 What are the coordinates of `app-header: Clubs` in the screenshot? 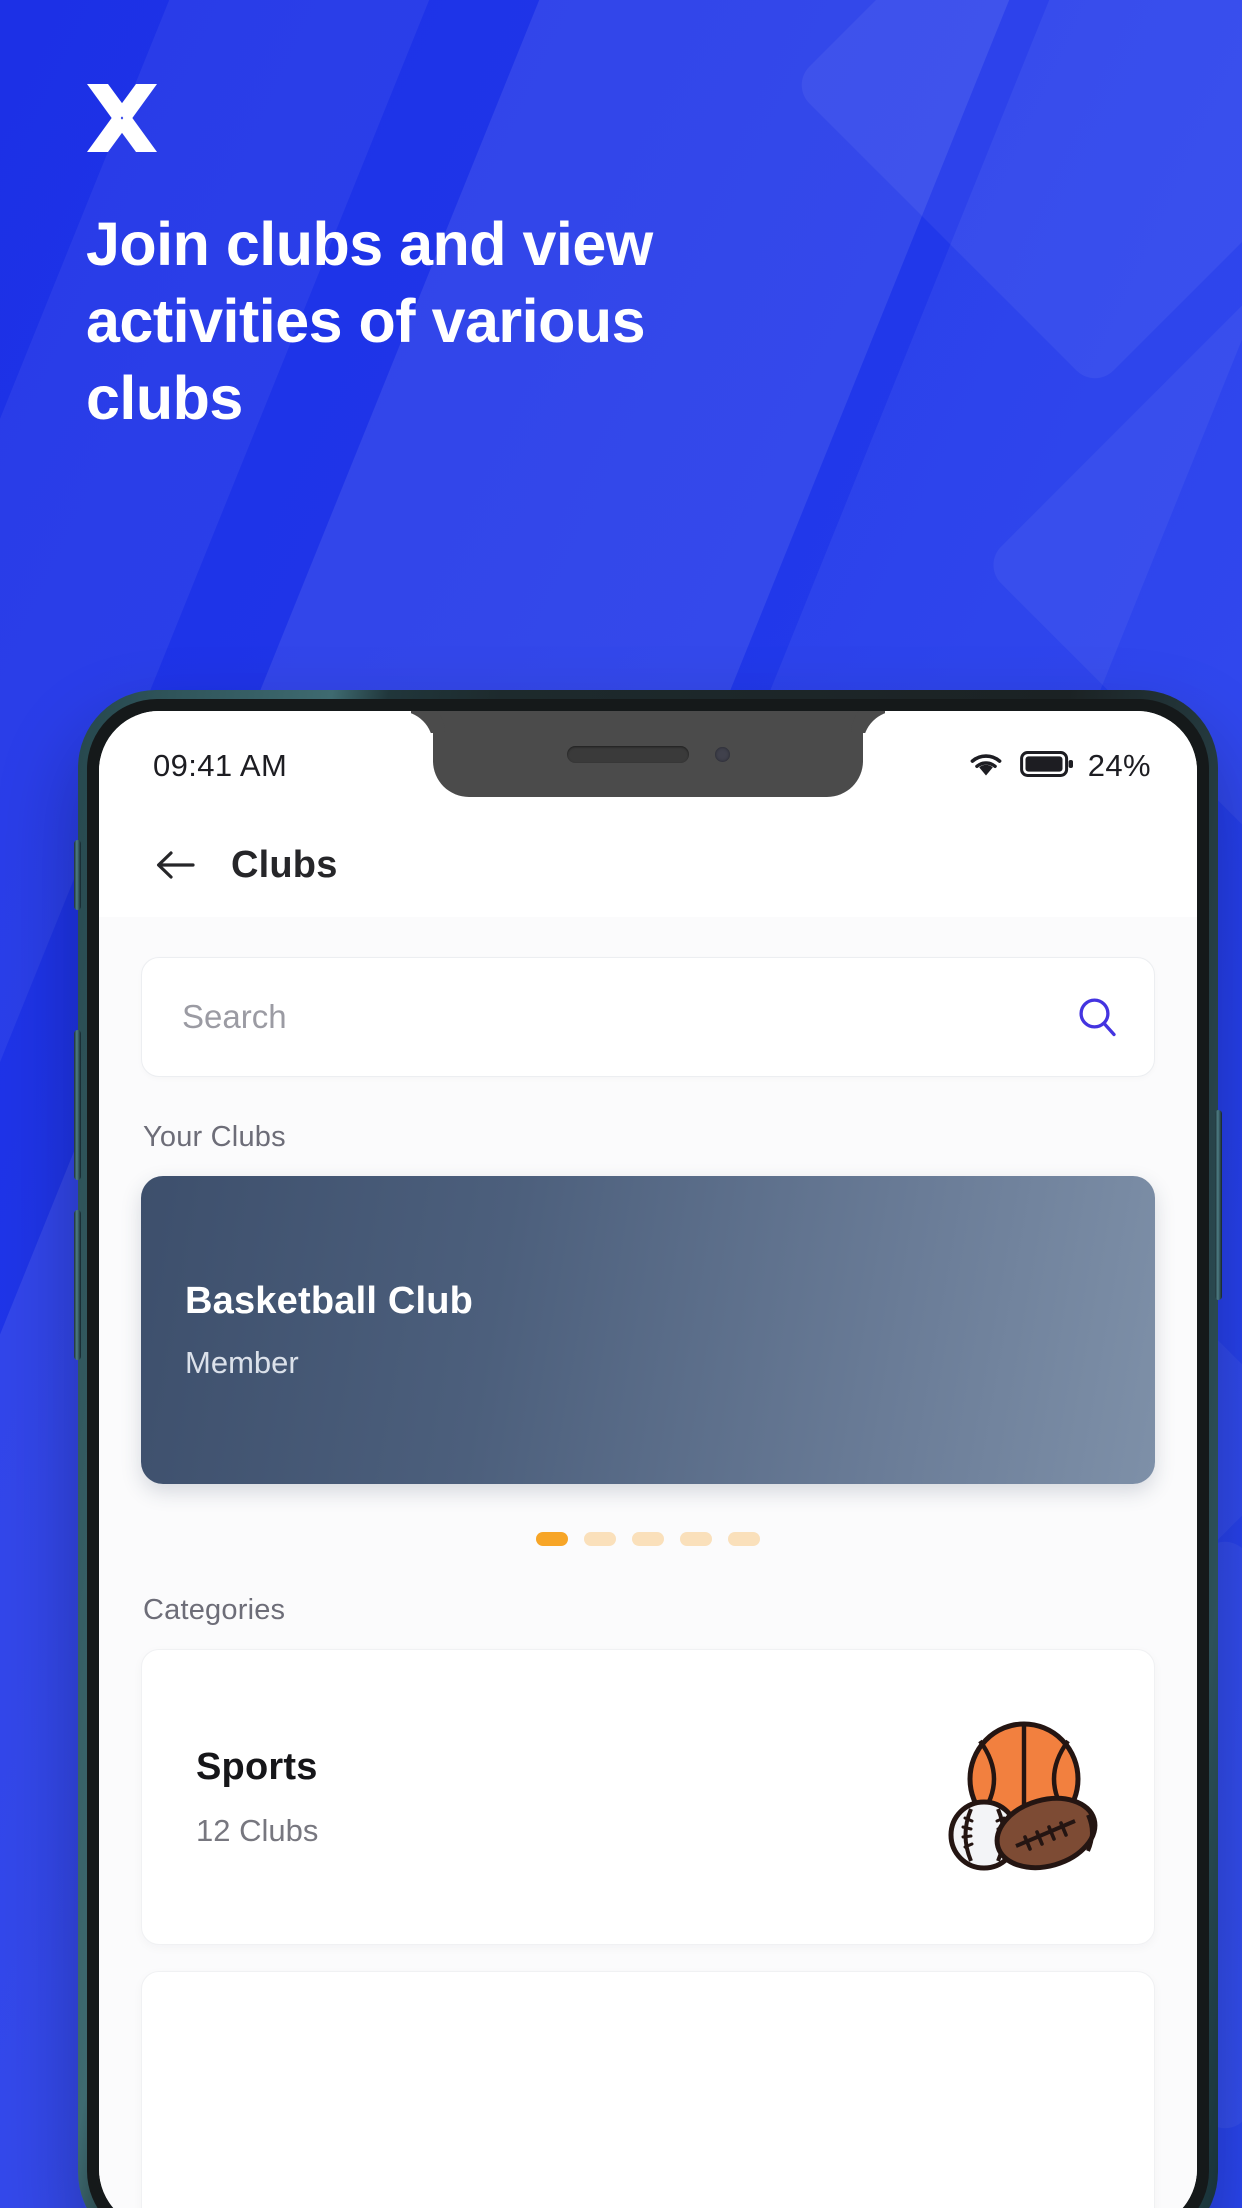 It's located at (648, 869).